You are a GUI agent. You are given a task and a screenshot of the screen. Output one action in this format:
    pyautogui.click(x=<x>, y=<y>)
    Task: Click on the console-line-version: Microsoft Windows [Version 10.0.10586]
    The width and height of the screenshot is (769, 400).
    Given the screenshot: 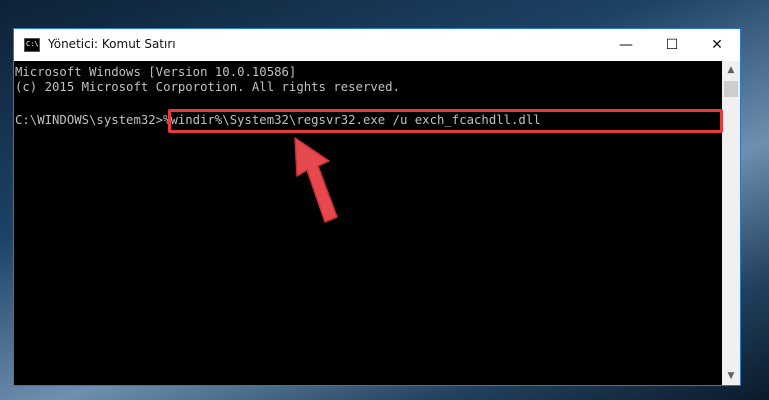 What is the action you would take?
    pyautogui.click(x=156, y=72)
    